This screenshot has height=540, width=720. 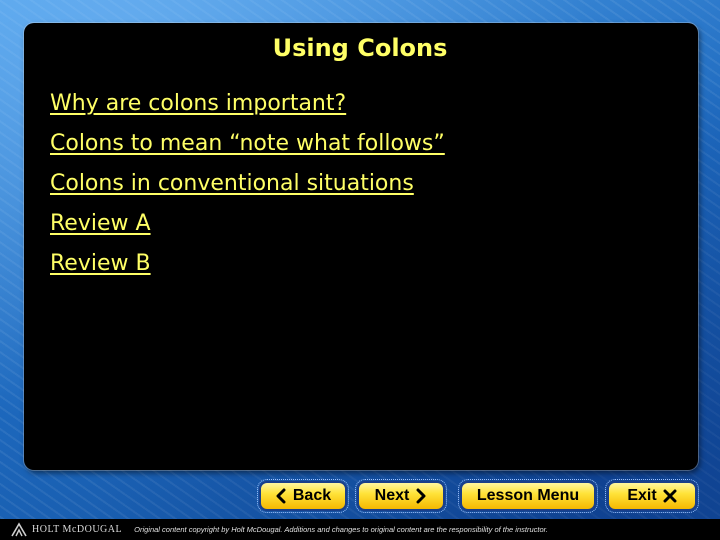 What do you see at coordinates (247, 228) in the screenshot?
I see `list-item: Review A` at bounding box center [247, 228].